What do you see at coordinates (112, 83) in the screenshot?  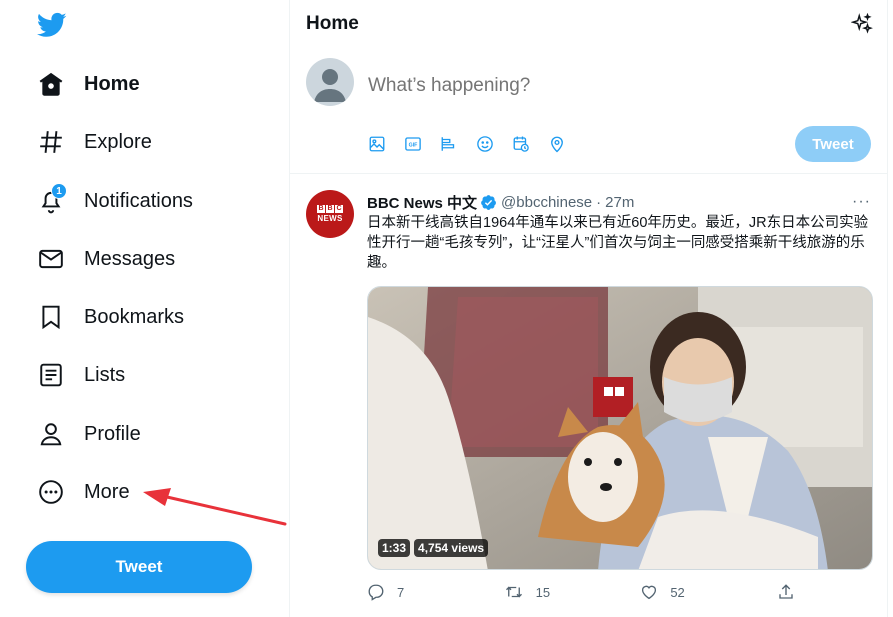 I see `nav-home-label: Home` at bounding box center [112, 83].